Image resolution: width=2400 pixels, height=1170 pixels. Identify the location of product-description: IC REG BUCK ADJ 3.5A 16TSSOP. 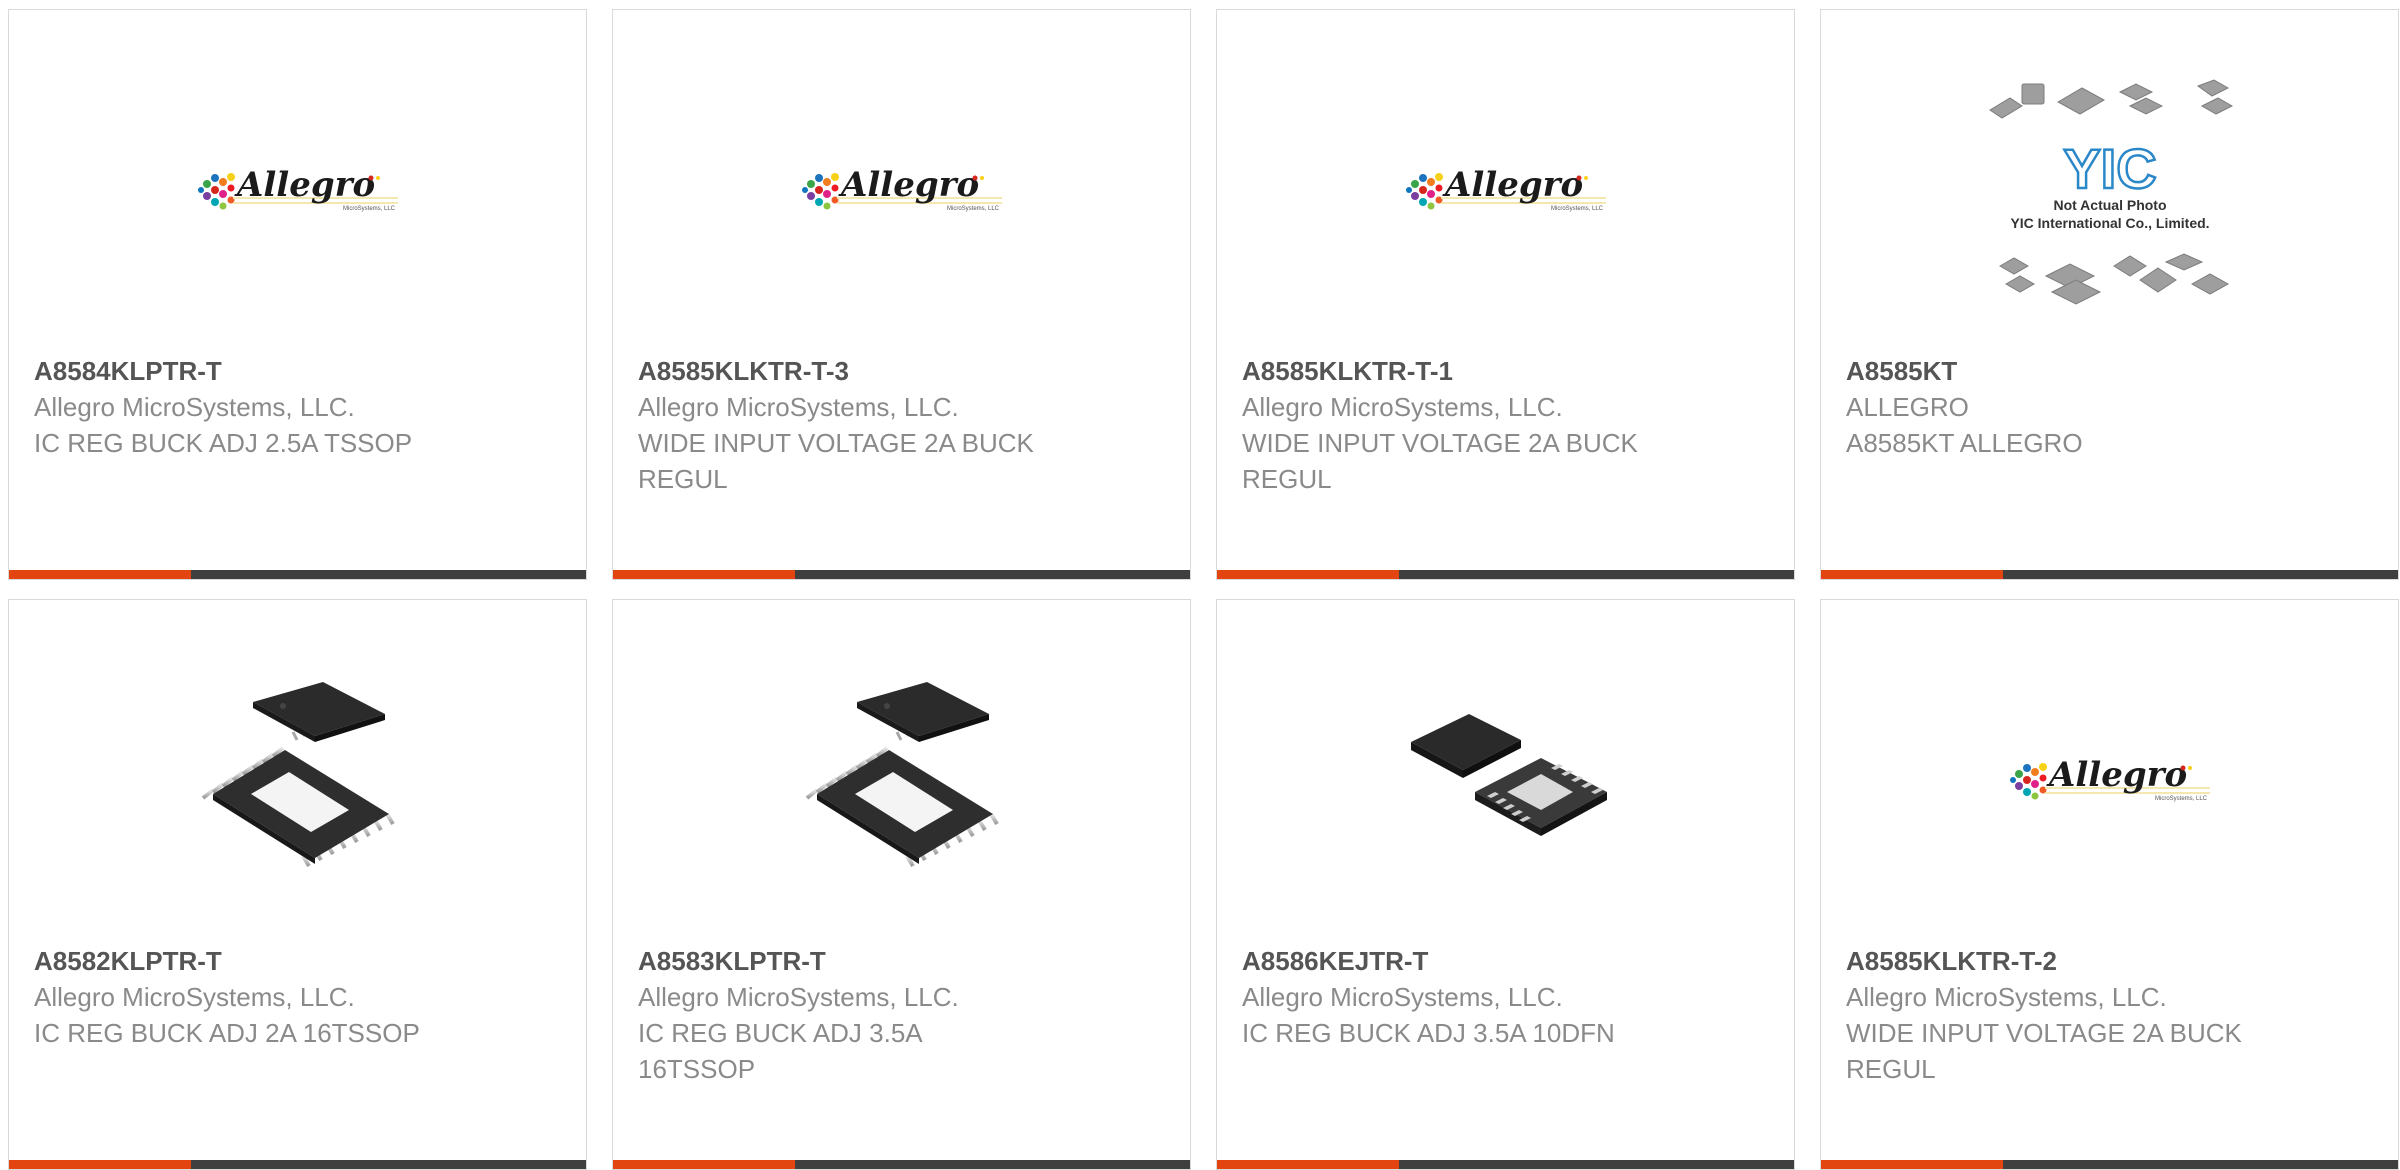
(780, 1051).